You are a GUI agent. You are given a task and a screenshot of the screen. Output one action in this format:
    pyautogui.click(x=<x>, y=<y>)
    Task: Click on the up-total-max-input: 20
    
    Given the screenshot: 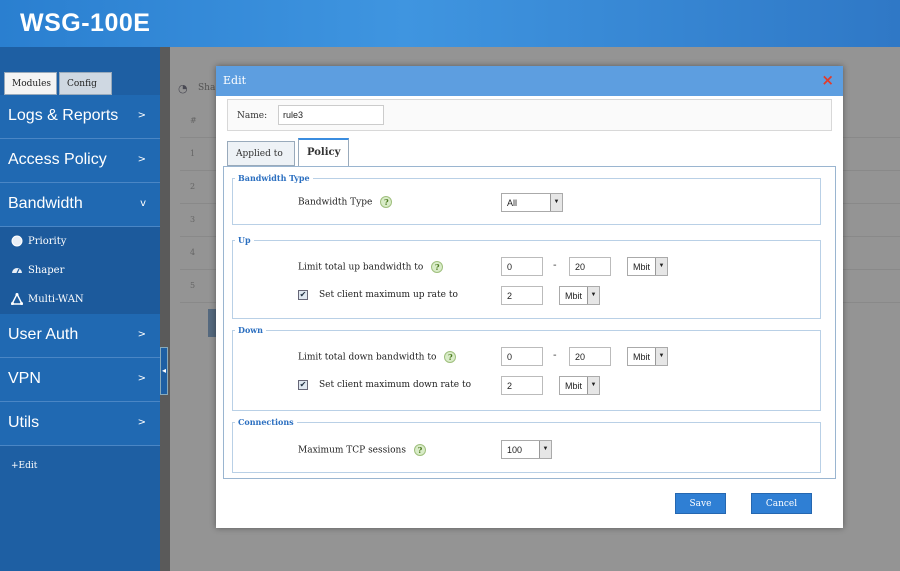 What is the action you would take?
    pyautogui.click(x=590, y=266)
    